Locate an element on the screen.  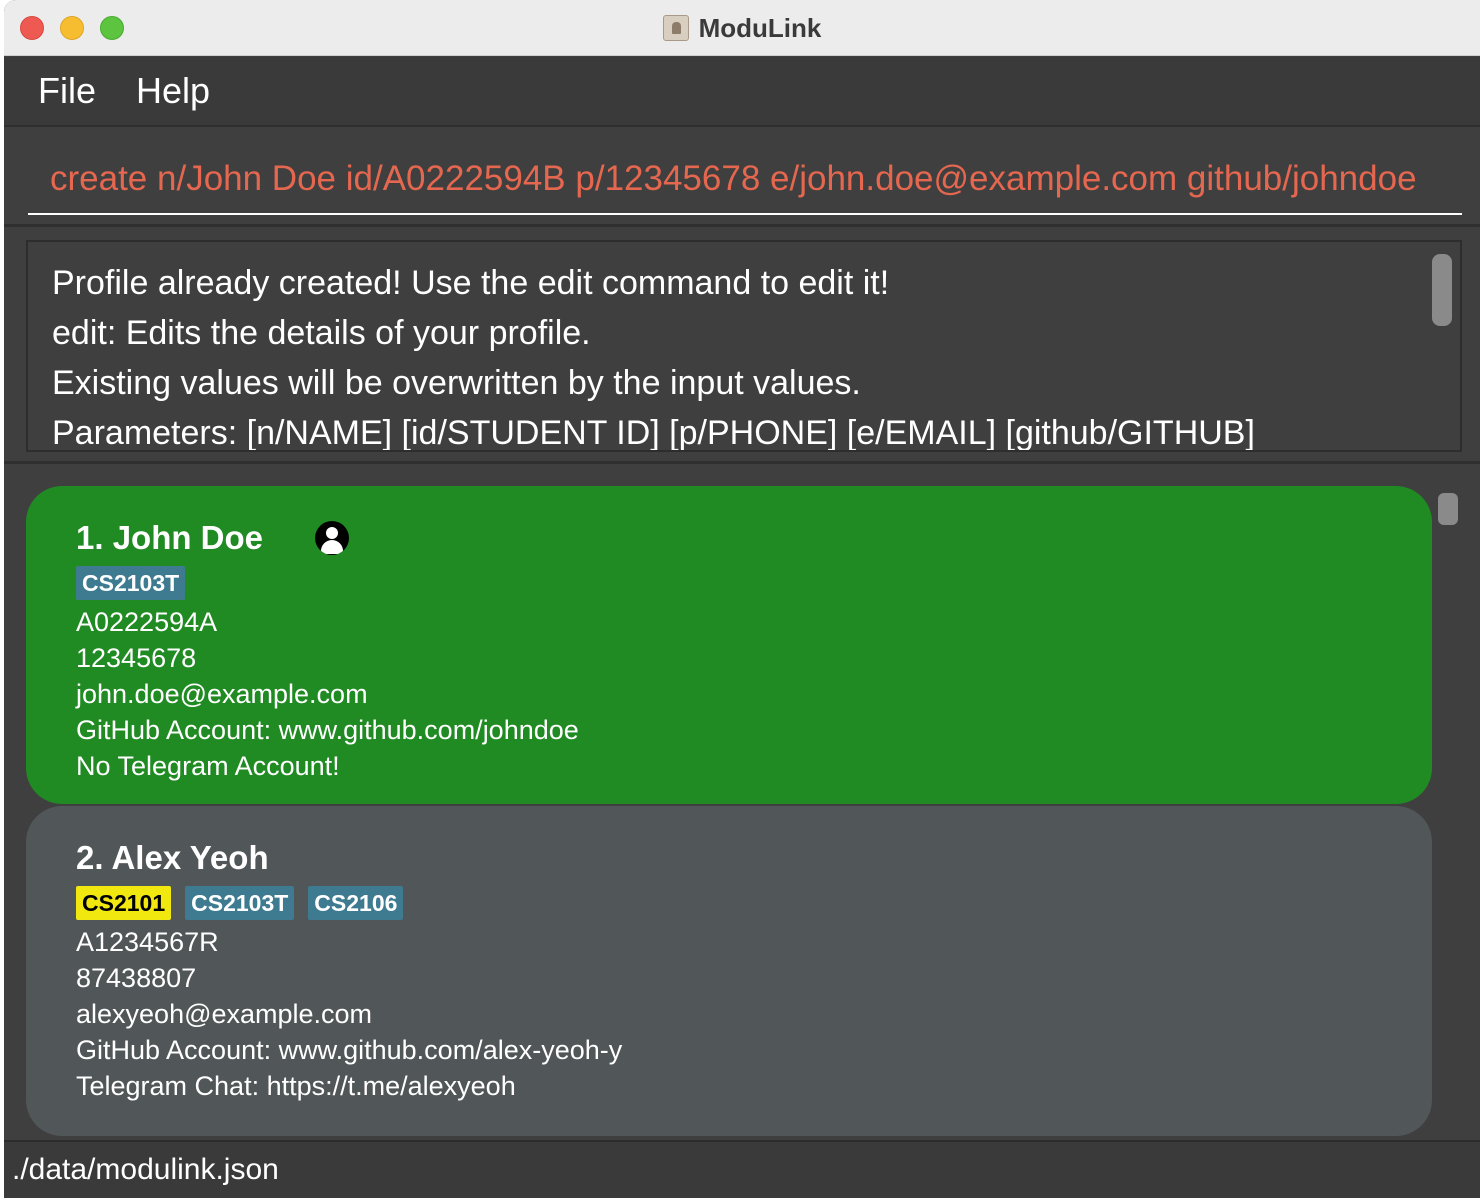
menu-help: Help is located at coordinates (173, 91).